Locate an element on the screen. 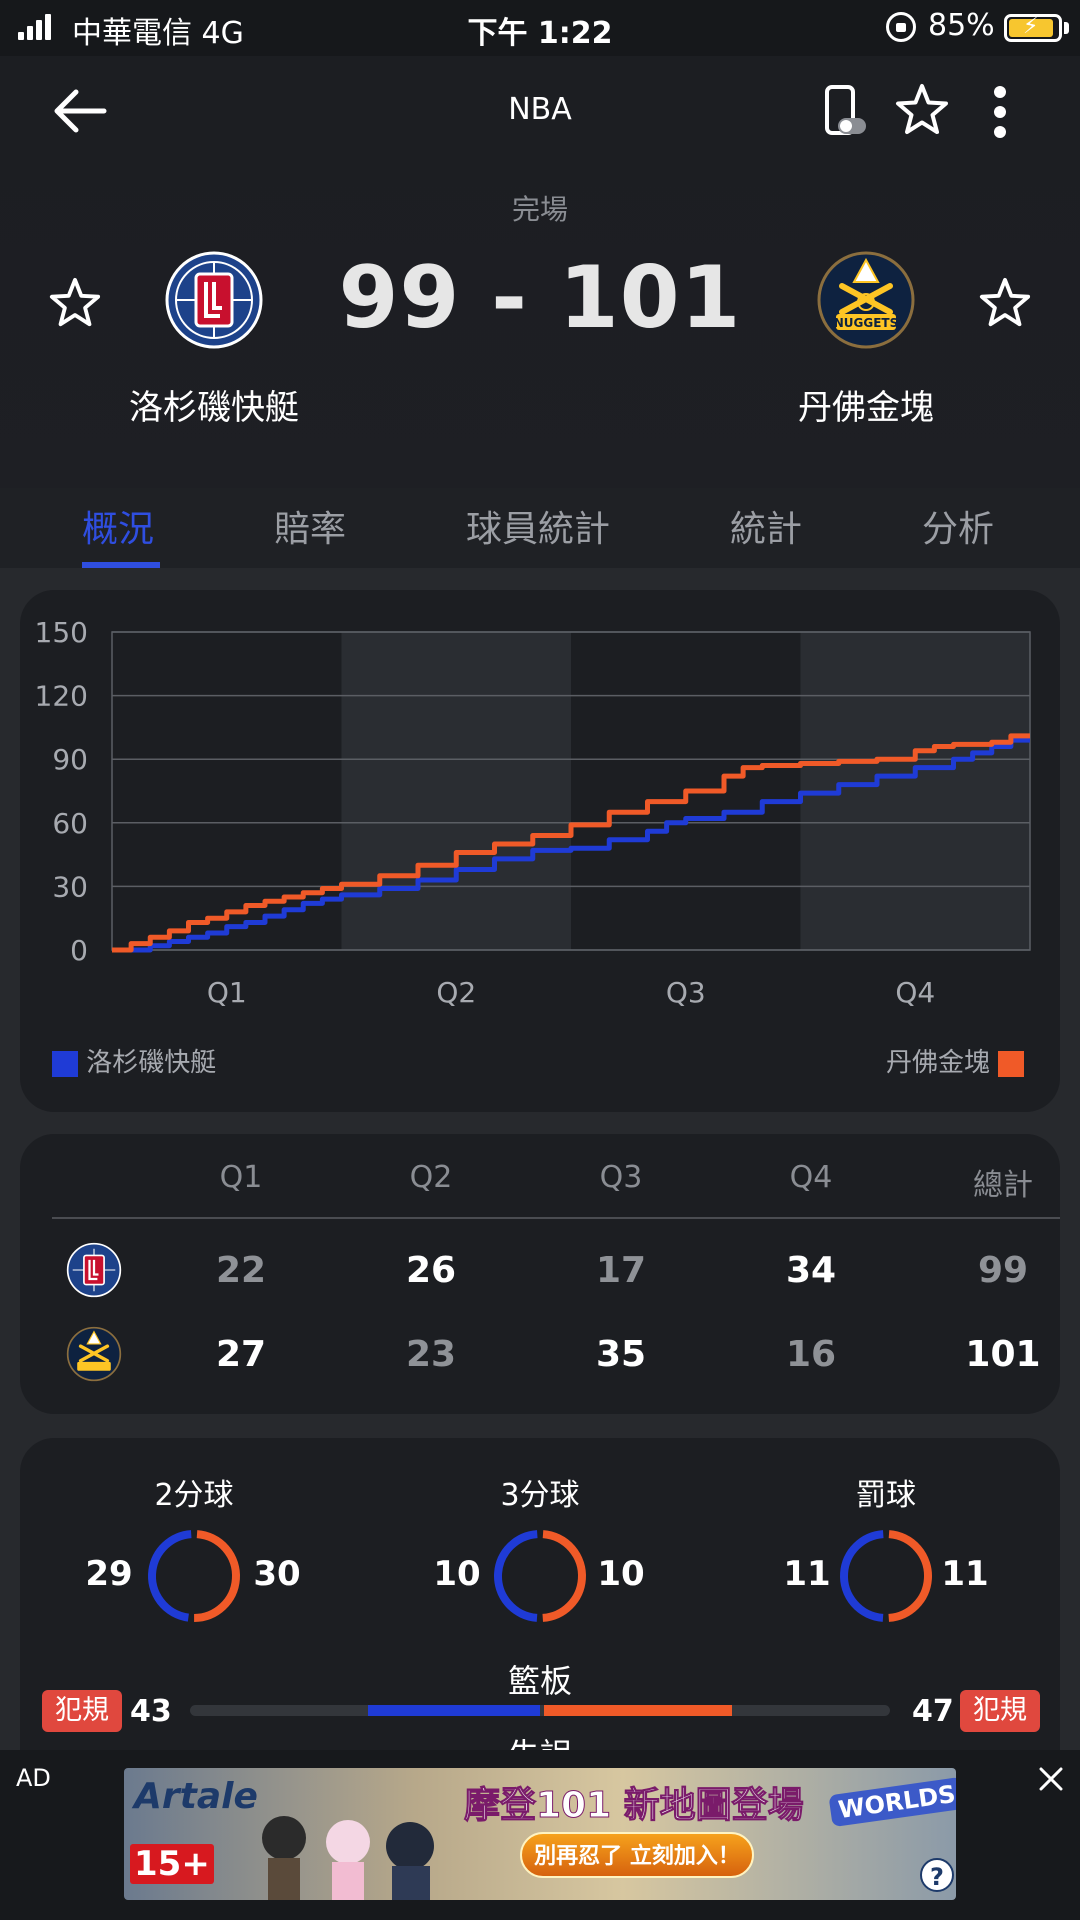 This screenshot has width=1080, height=1920. foul-bar-away is located at coordinates (638, 1710).